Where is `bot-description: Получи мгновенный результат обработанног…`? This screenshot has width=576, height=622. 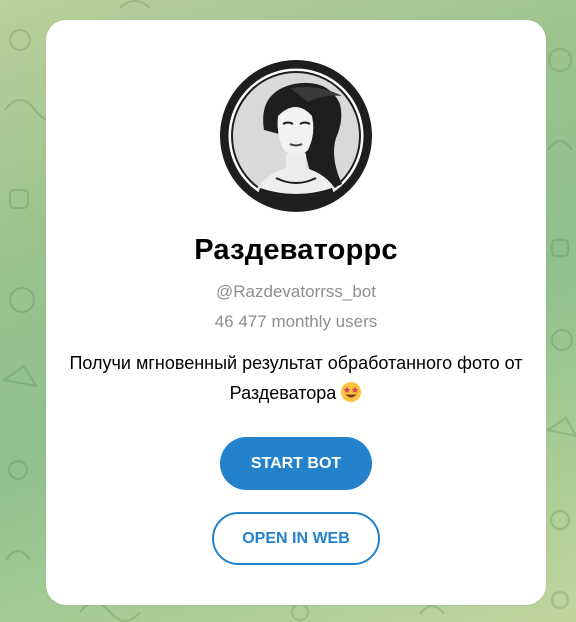
bot-description: Получи мгновенный результат обработанног… is located at coordinates (296, 378).